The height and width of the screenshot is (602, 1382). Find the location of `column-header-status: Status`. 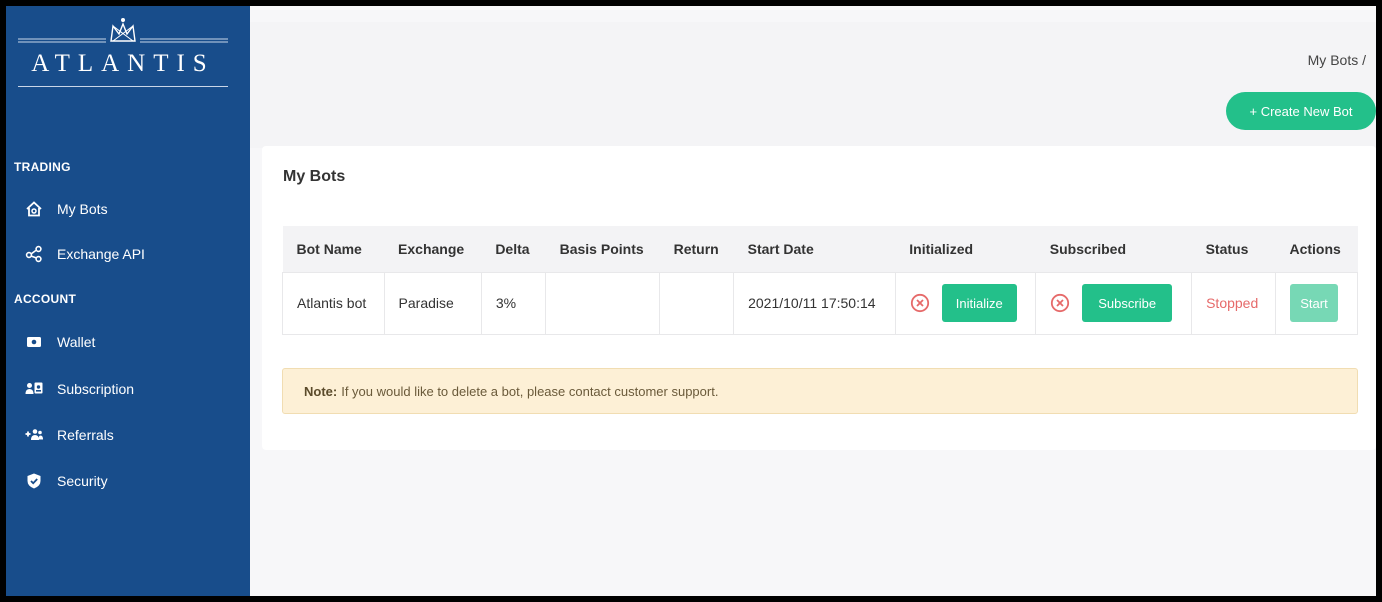

column-header-status: Status is located at coordinates (1233, 249).